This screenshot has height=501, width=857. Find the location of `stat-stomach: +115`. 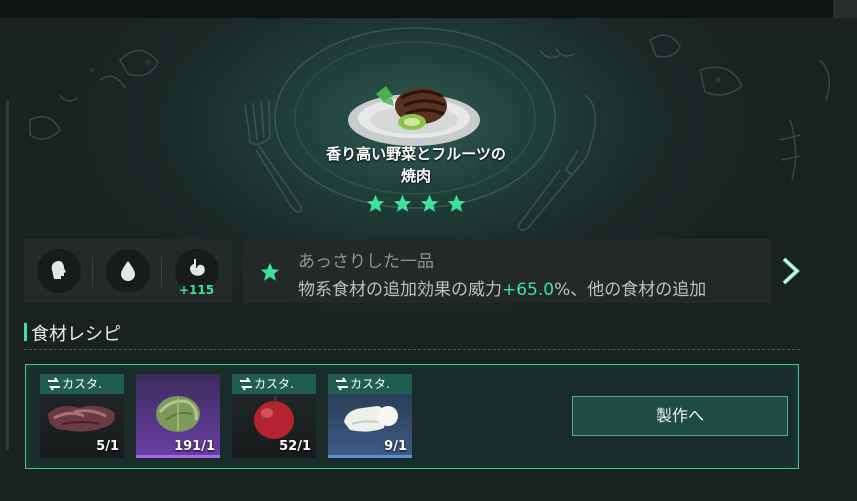

stat-stomach: +115 is located at coordinates (196, 271).